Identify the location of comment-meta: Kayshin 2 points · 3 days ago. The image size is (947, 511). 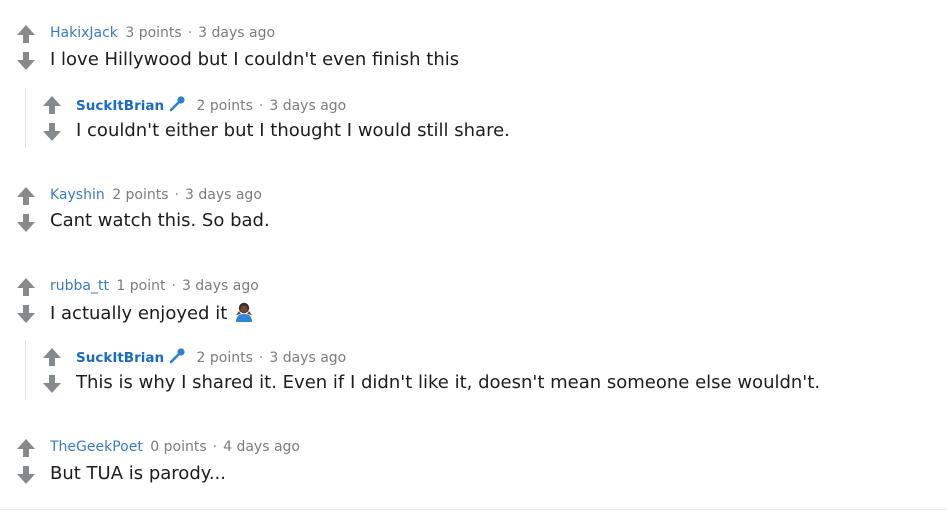
(156, 195).